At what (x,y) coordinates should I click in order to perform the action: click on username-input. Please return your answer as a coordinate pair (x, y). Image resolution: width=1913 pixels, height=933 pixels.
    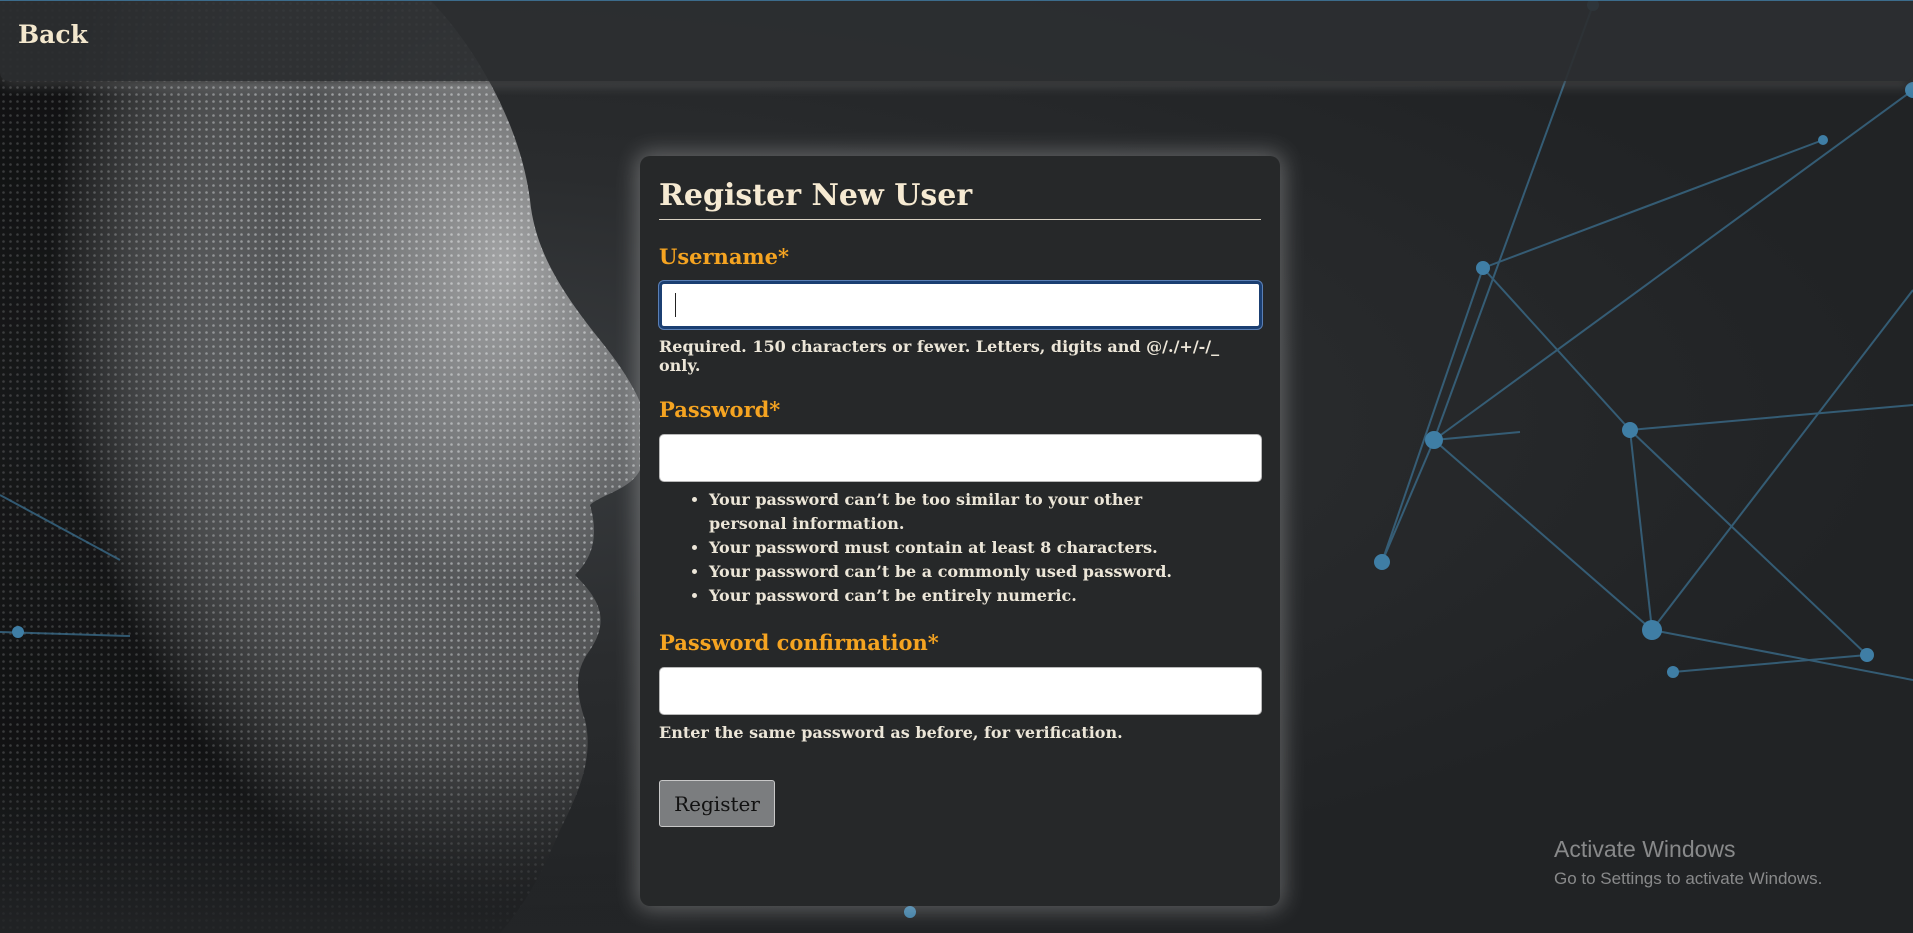
    Looking at the image, I should click on (960, 305).